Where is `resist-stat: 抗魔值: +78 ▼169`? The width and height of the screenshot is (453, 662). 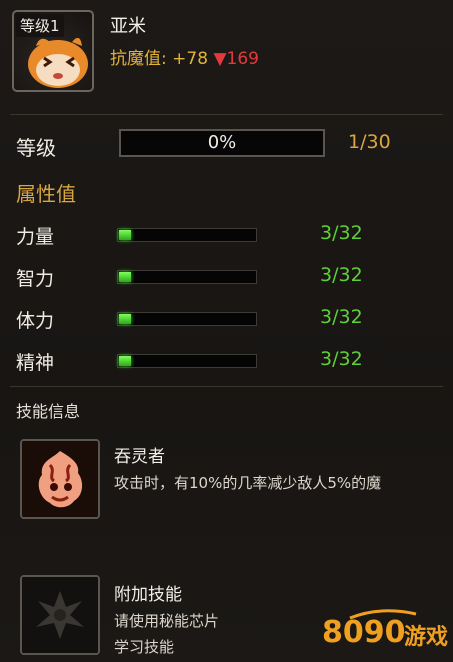
resist-stat: 抗魔值: +78 ▼169 is located at coordinates (184, 56).